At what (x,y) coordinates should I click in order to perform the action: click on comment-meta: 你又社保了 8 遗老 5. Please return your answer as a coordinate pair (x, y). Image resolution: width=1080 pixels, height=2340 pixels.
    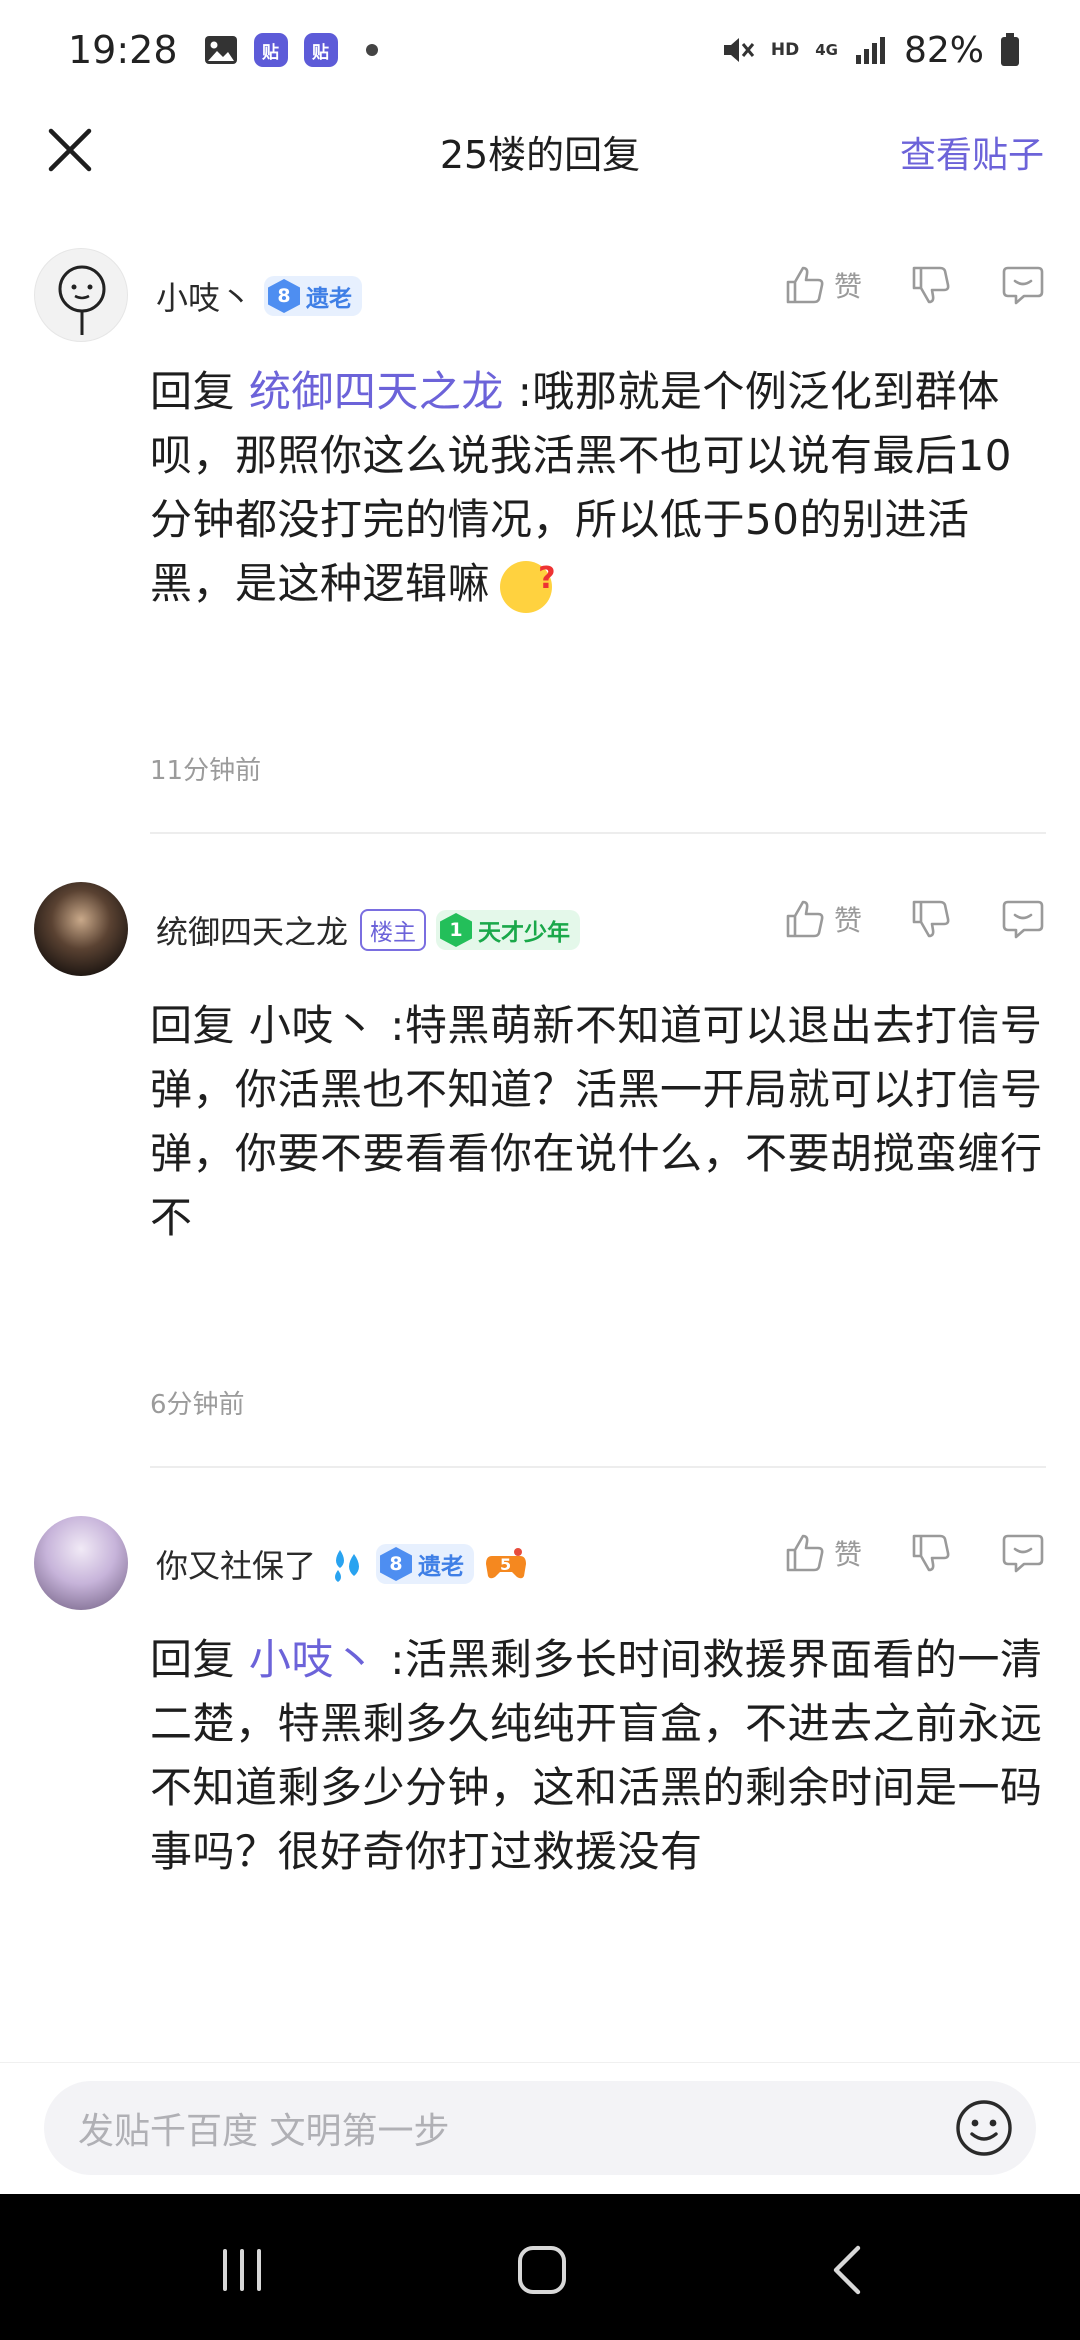
    Looking at the image, I should click on (346, 1564).